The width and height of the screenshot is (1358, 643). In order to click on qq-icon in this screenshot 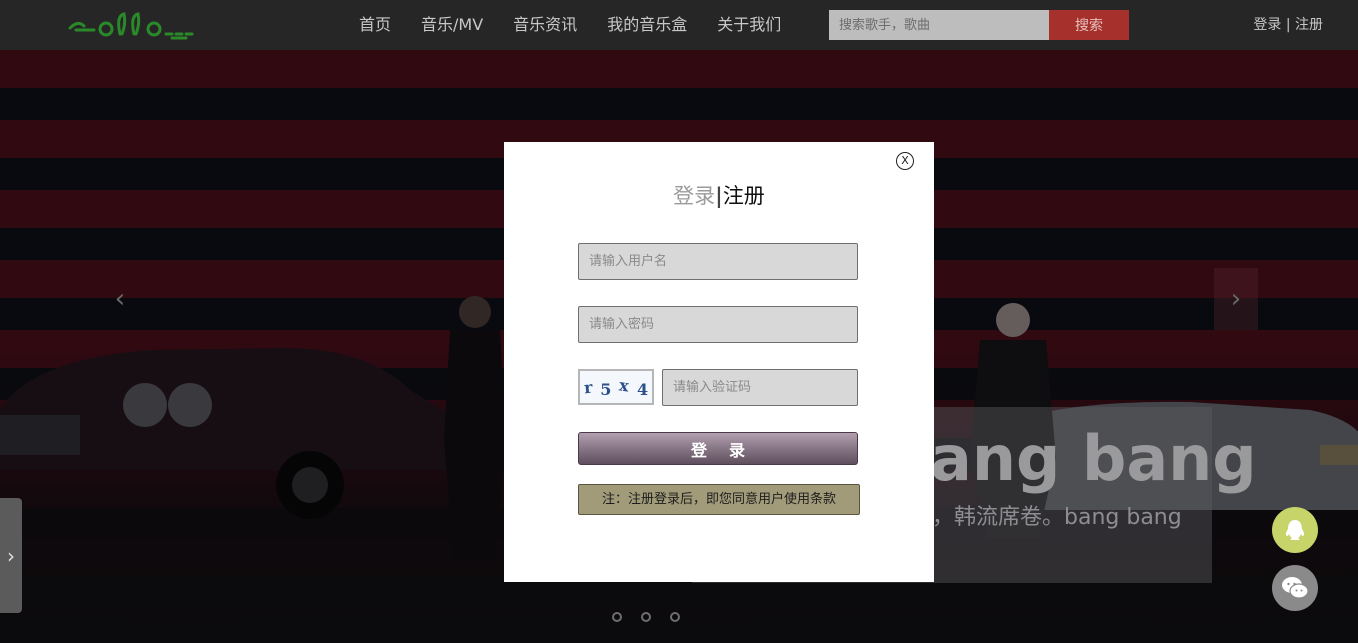, I will do `click(1295, 530)`.